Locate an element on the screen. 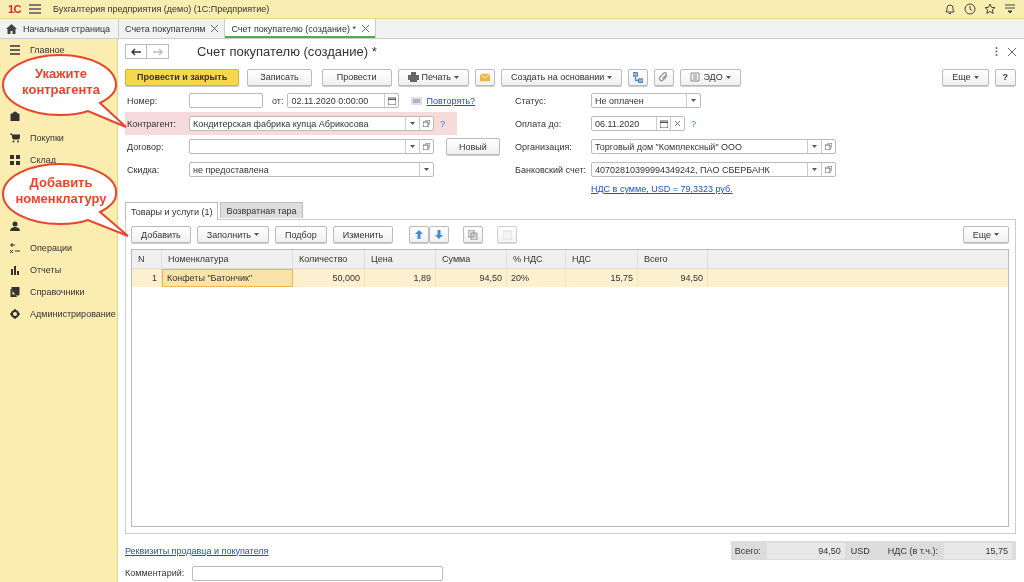 The height and width of the screenshot is (582, 1024). up-arrow-icon is located at coordinates (419, 235).